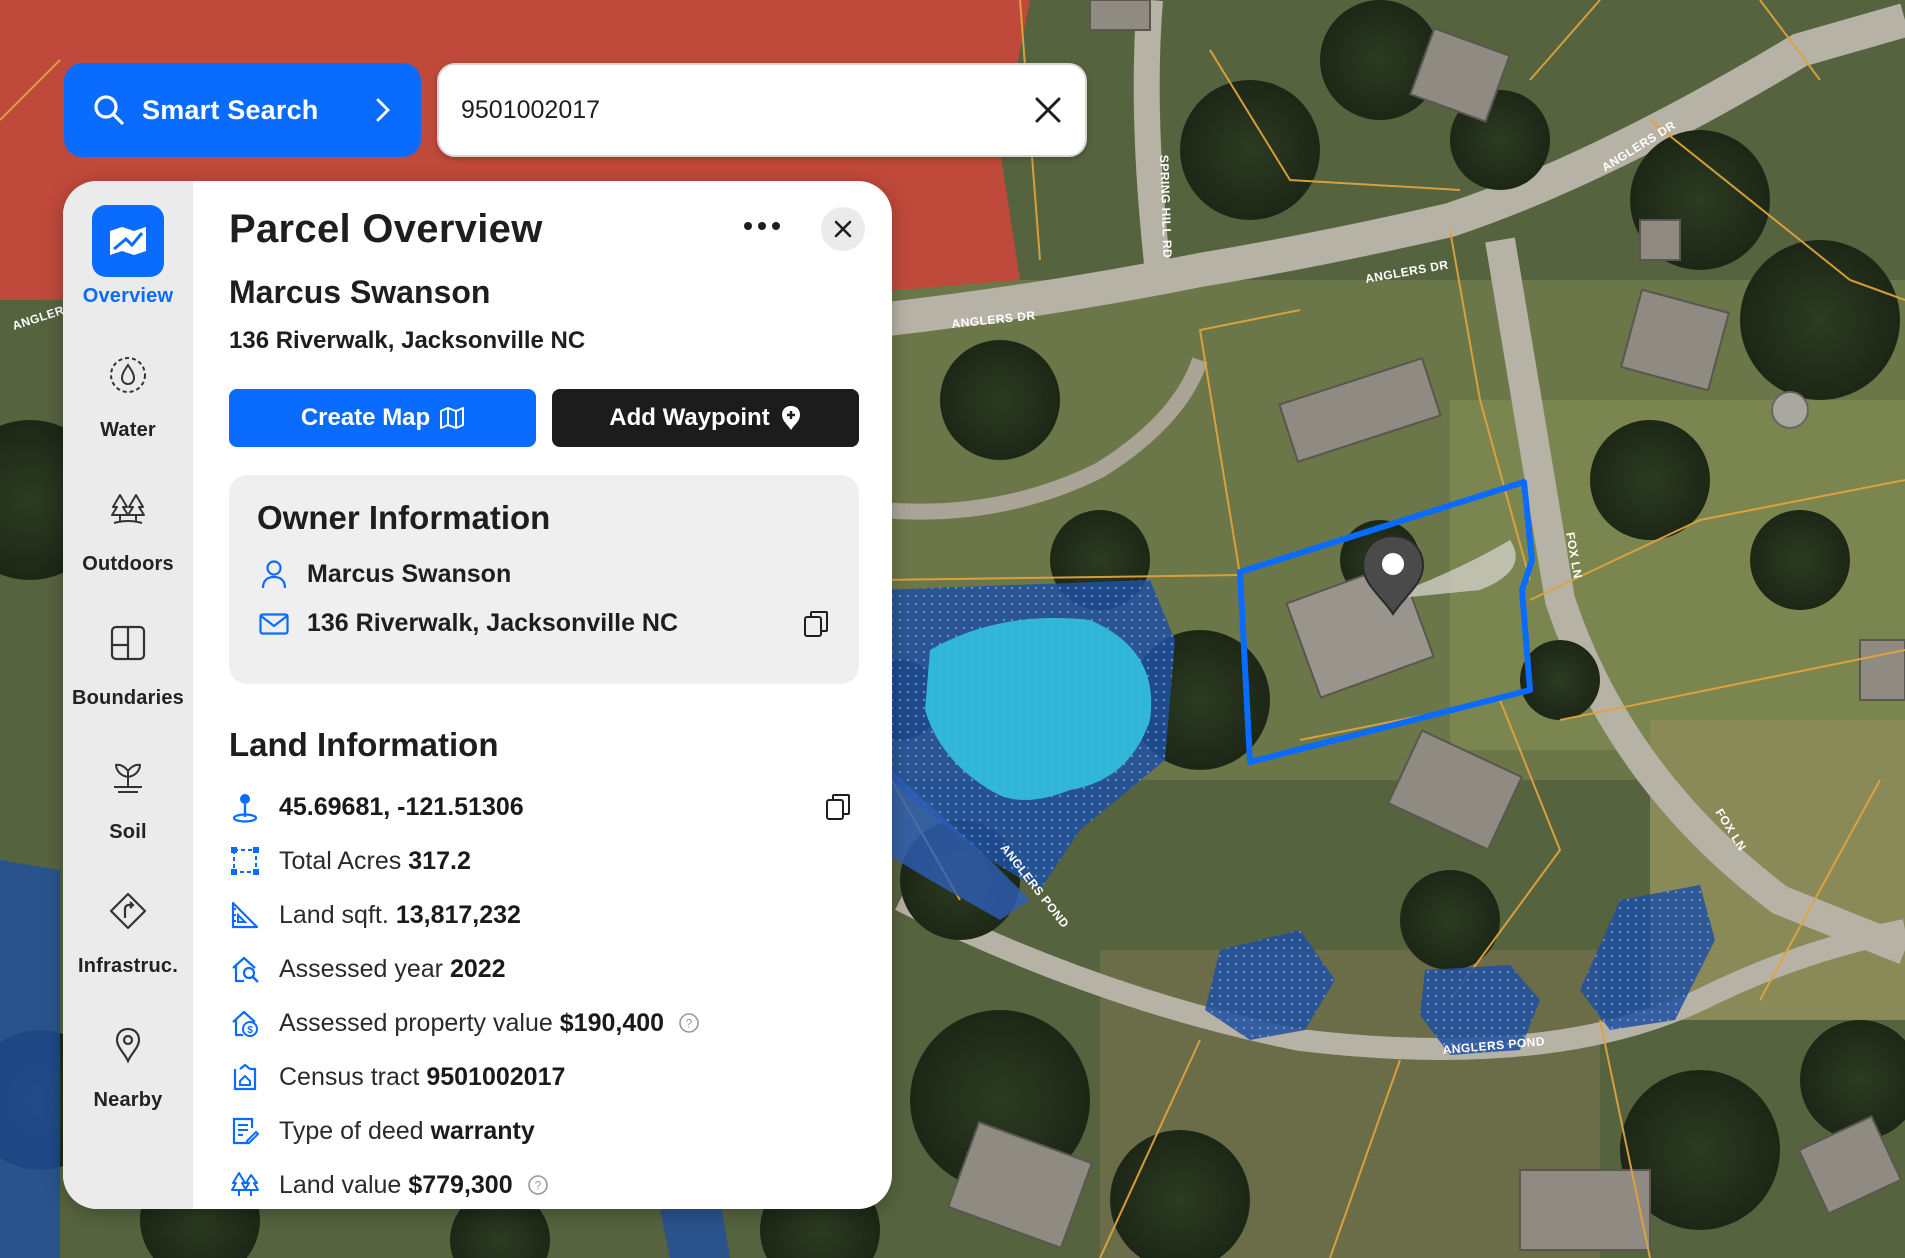  What do you see at coordinates (128, 643) in the screenshot?
I see `boundaries-grid-icon` at bounding box center [128, 643].